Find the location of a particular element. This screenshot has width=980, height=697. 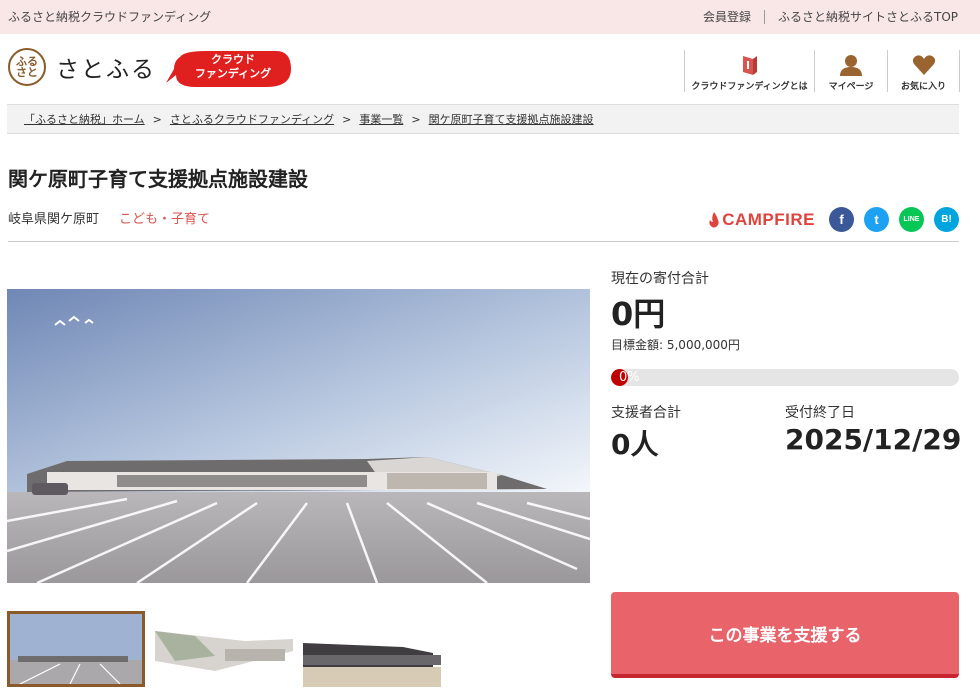

nav-favorites-label: お気に入り is located at coordinates (923, 87).